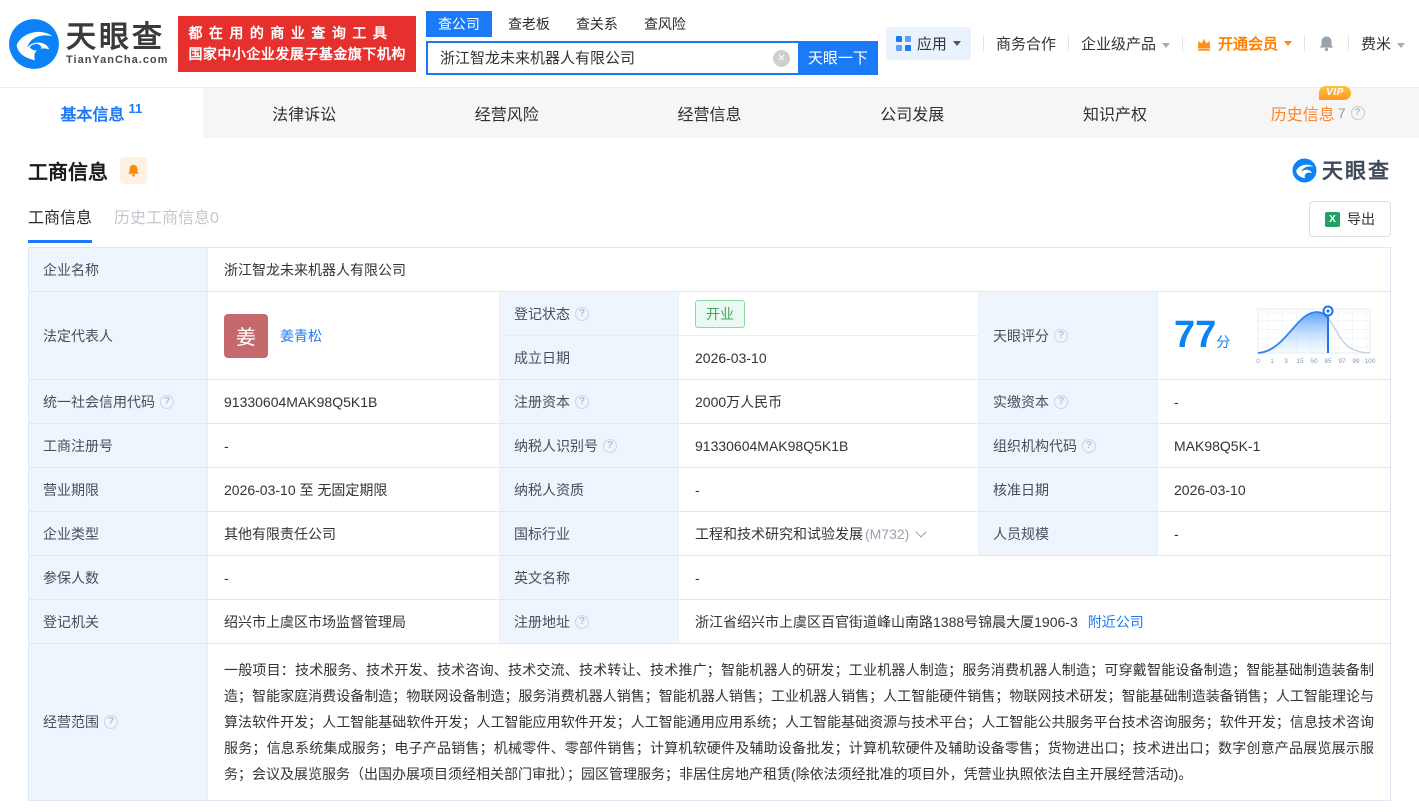  I want to click on org-code-value: MAK98Q5K-1, so click(1274, 445).